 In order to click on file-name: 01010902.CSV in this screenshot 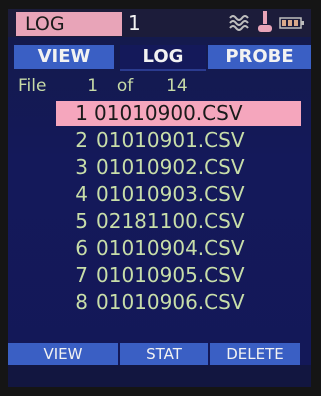, I will do `click(170, 167)`.